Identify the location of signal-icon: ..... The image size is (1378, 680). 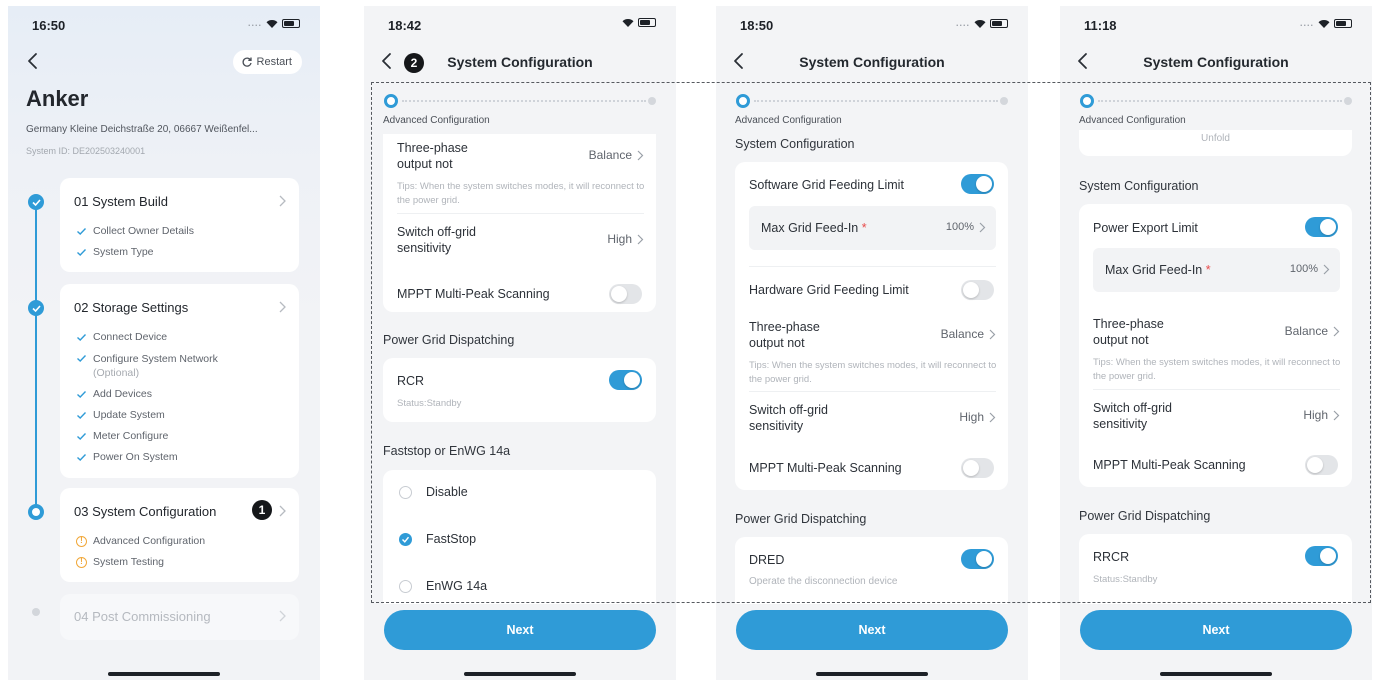
(254, 23).